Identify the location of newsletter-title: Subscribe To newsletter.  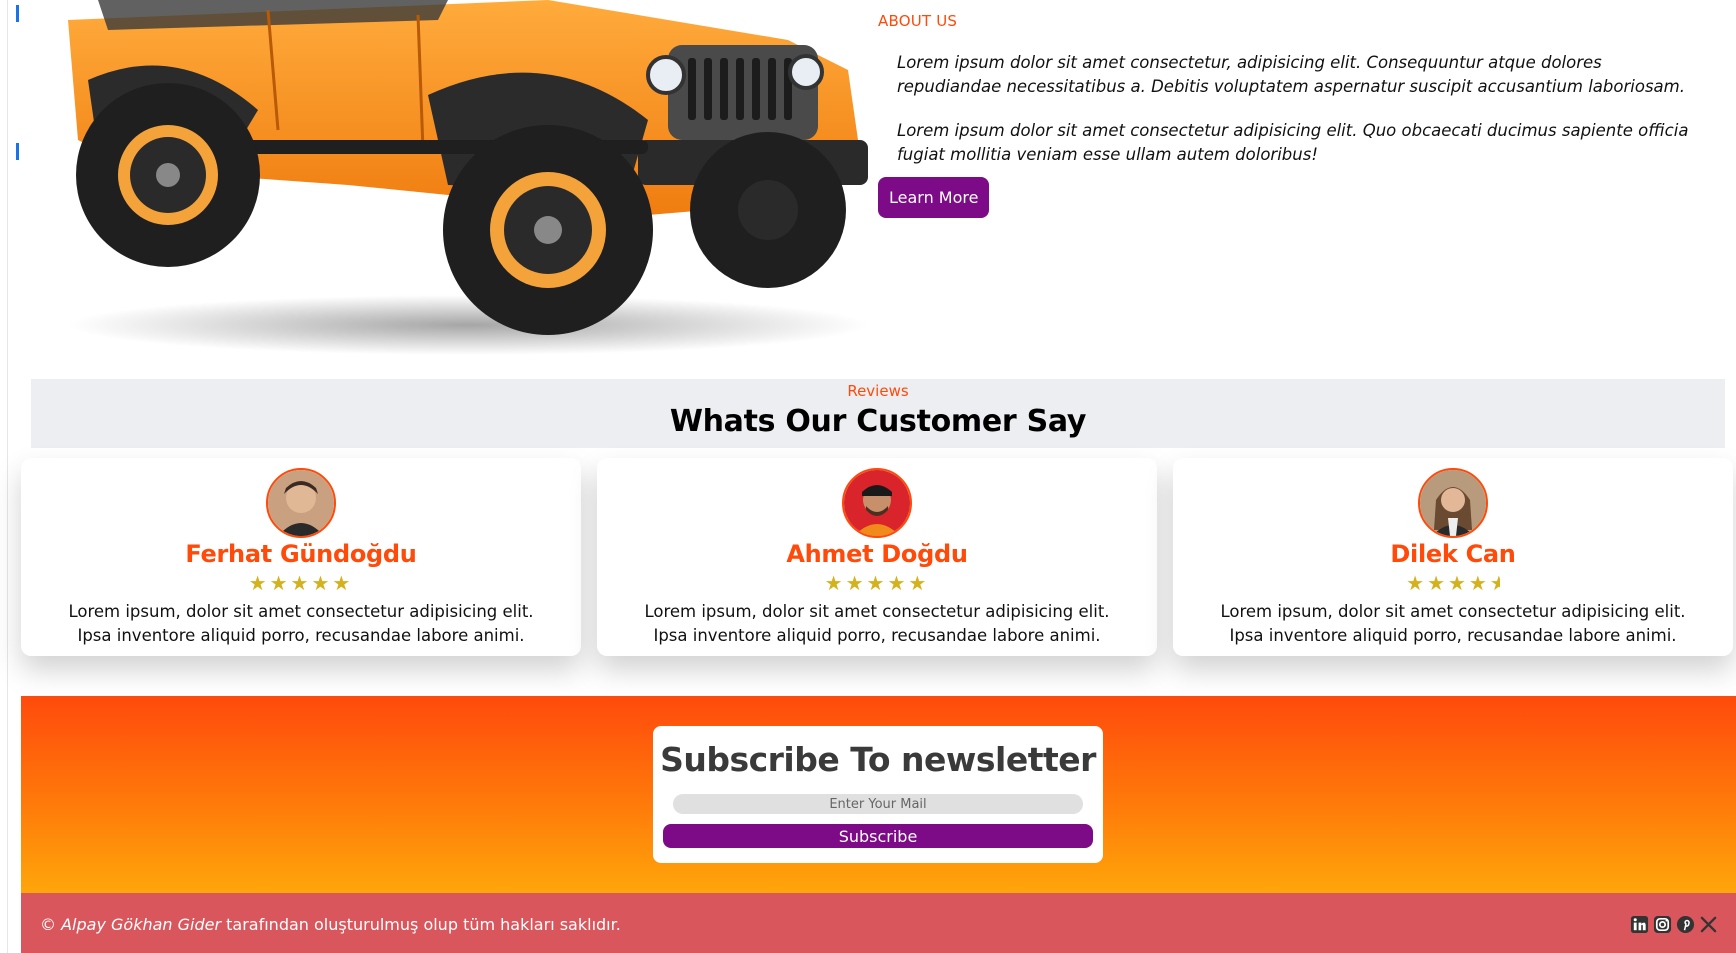
(878, 759).